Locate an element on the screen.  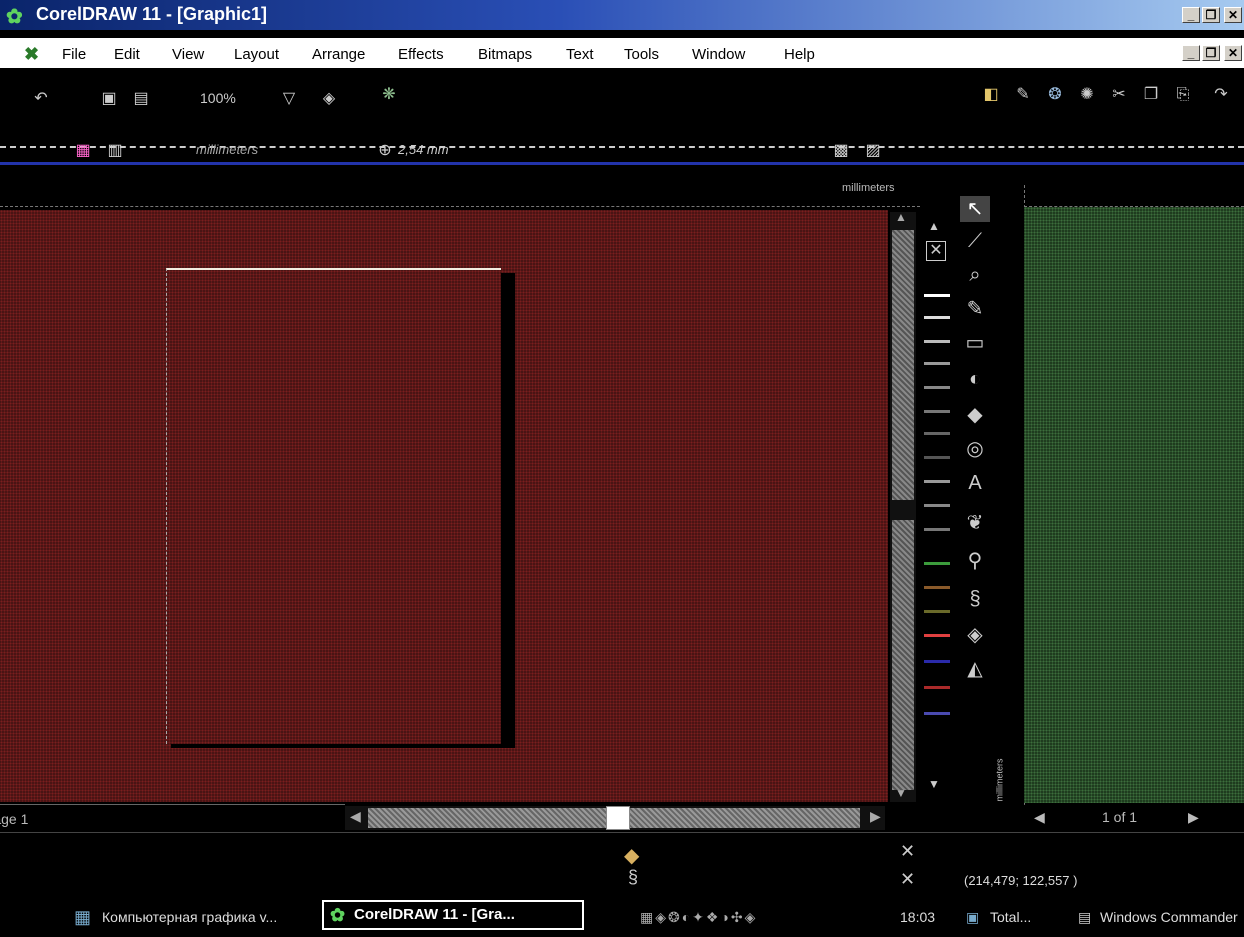
application-launcher-icon: ◈ is located at coordinates (329, 99).